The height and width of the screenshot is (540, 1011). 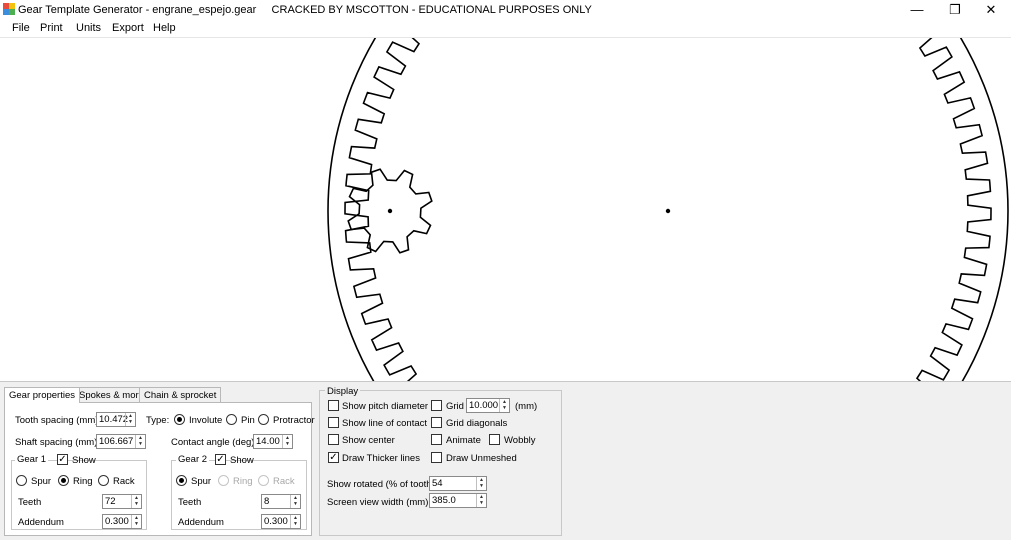 What do you see at coordinates (458, 500) in the screenshot?
I see `screen-view-width-stepper: 385.0 ▲ ▼` at bounding box center [458, 500].